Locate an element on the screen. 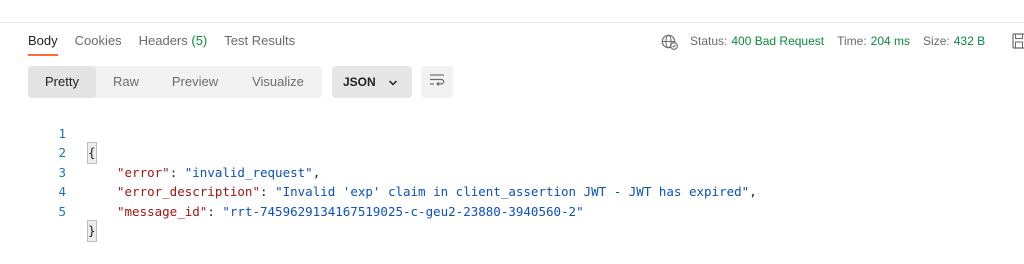 This screenshot has height=264, width=1024. tab-headers: Headers (5) is located at coordinates (173, 41).